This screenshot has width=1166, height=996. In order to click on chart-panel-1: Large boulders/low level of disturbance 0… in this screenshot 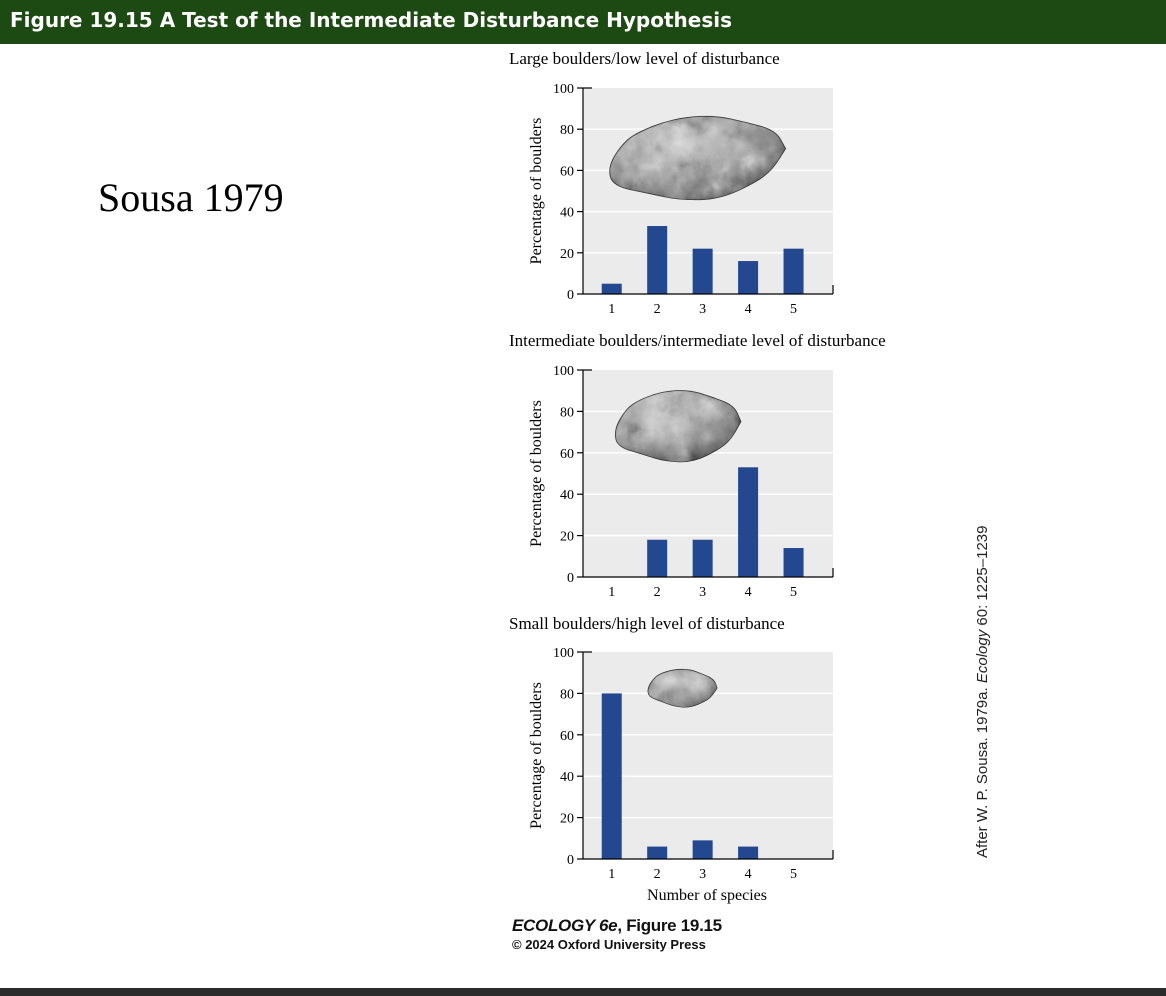, I will do `click(671, 183)`.